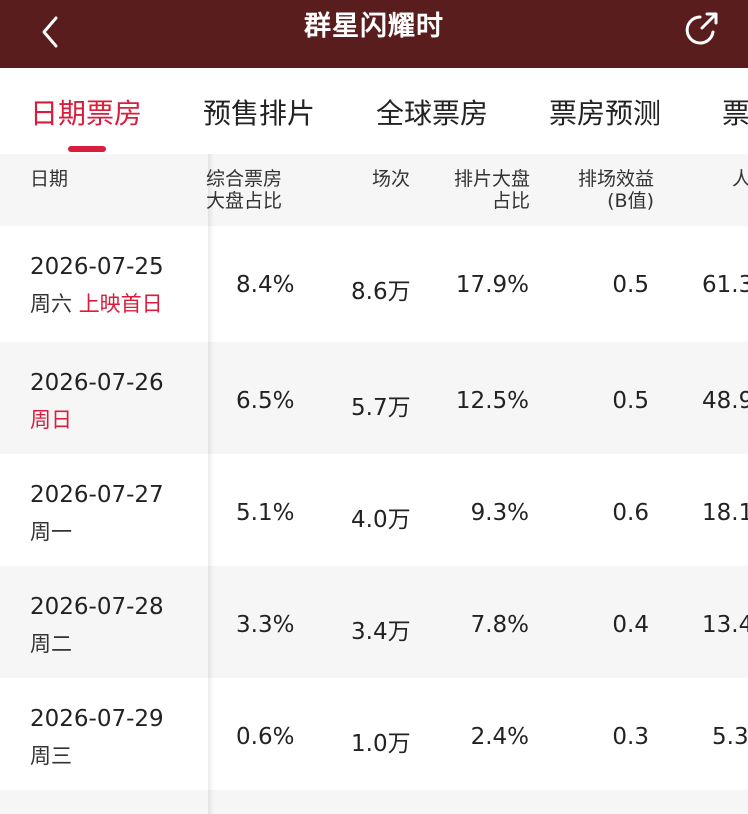  I want to click on tab-presale-schedule: 预售排片, so click(259, 112).